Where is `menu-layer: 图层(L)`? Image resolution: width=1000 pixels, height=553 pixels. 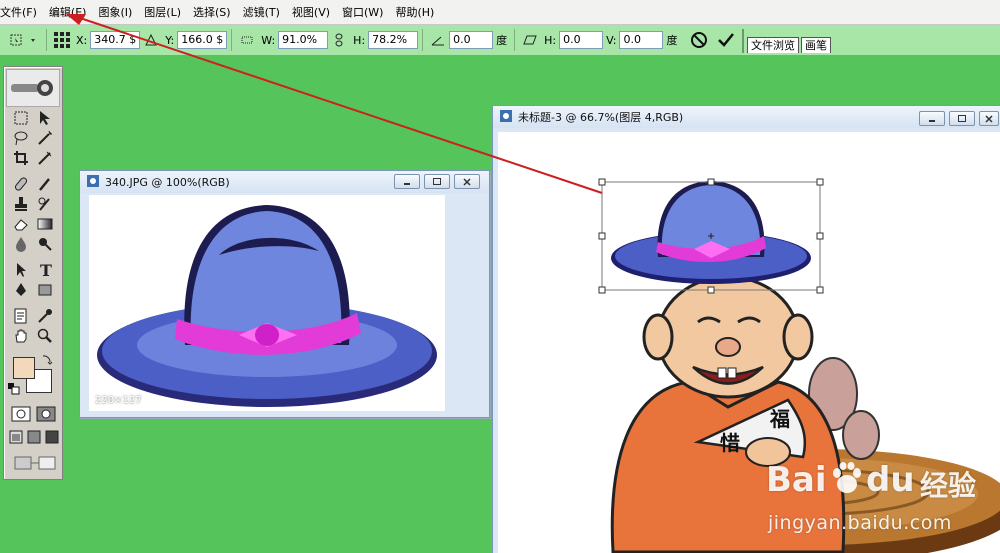 menu-layer: 图层(L) is located at coordinates (166, 12).